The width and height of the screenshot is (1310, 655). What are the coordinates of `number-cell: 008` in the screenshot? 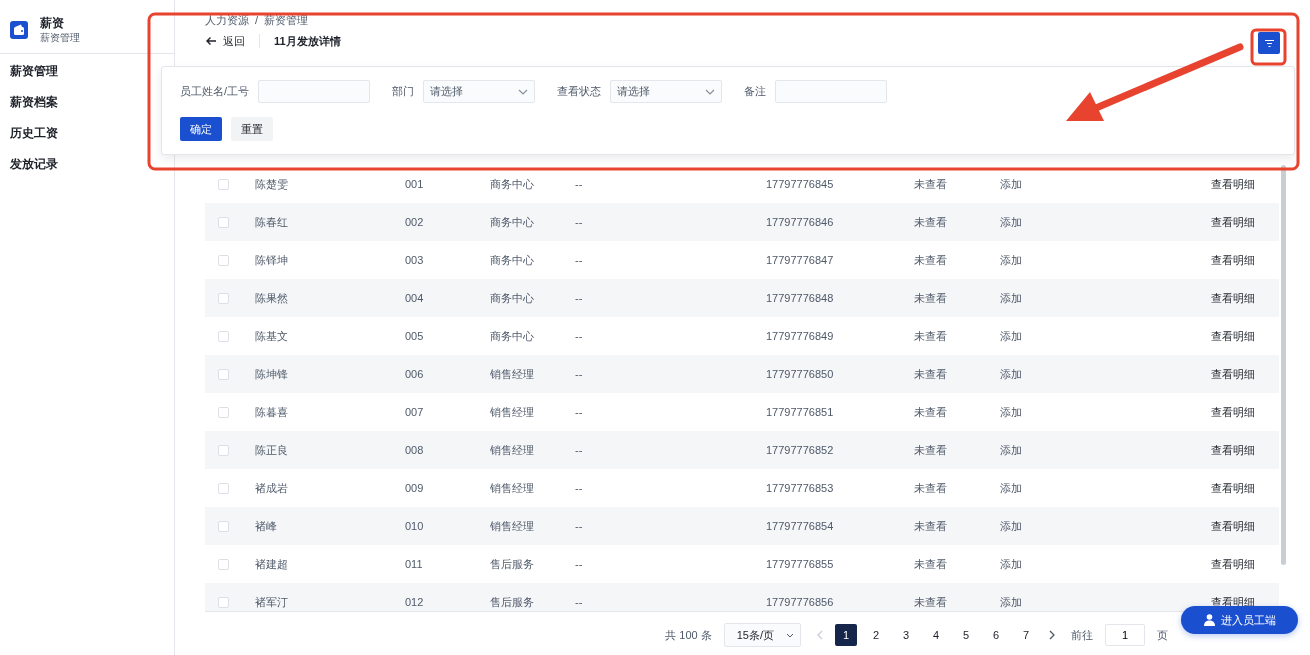 It's located at (414, 450).